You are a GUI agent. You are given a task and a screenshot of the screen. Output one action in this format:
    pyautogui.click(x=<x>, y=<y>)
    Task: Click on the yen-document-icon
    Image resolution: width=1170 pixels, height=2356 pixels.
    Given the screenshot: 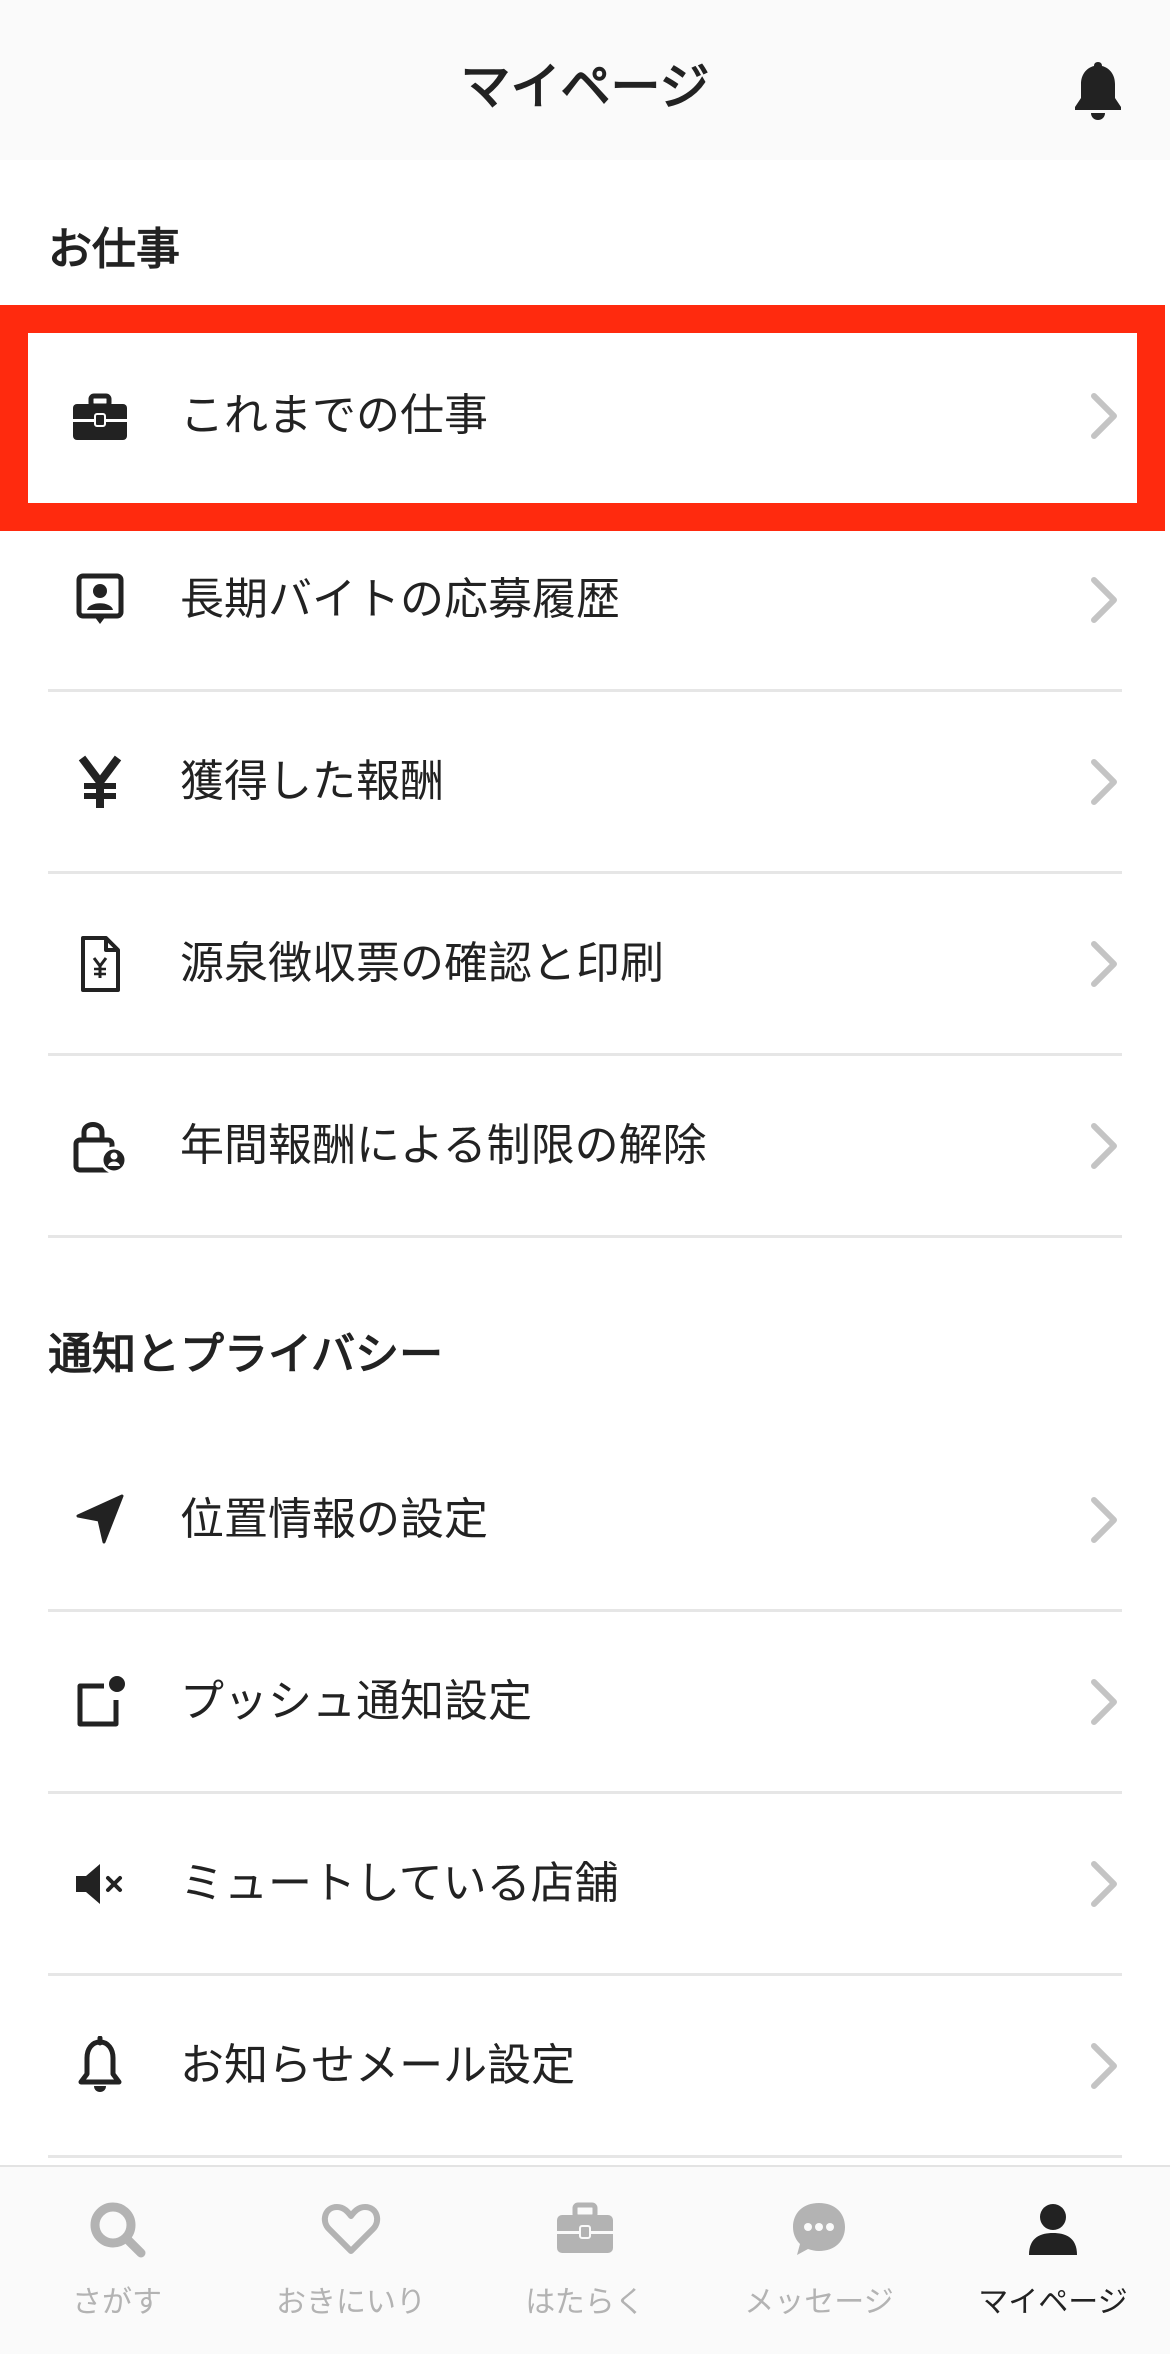 What is the action you would take?
    pyautogui.click(x=100, y=964)
    